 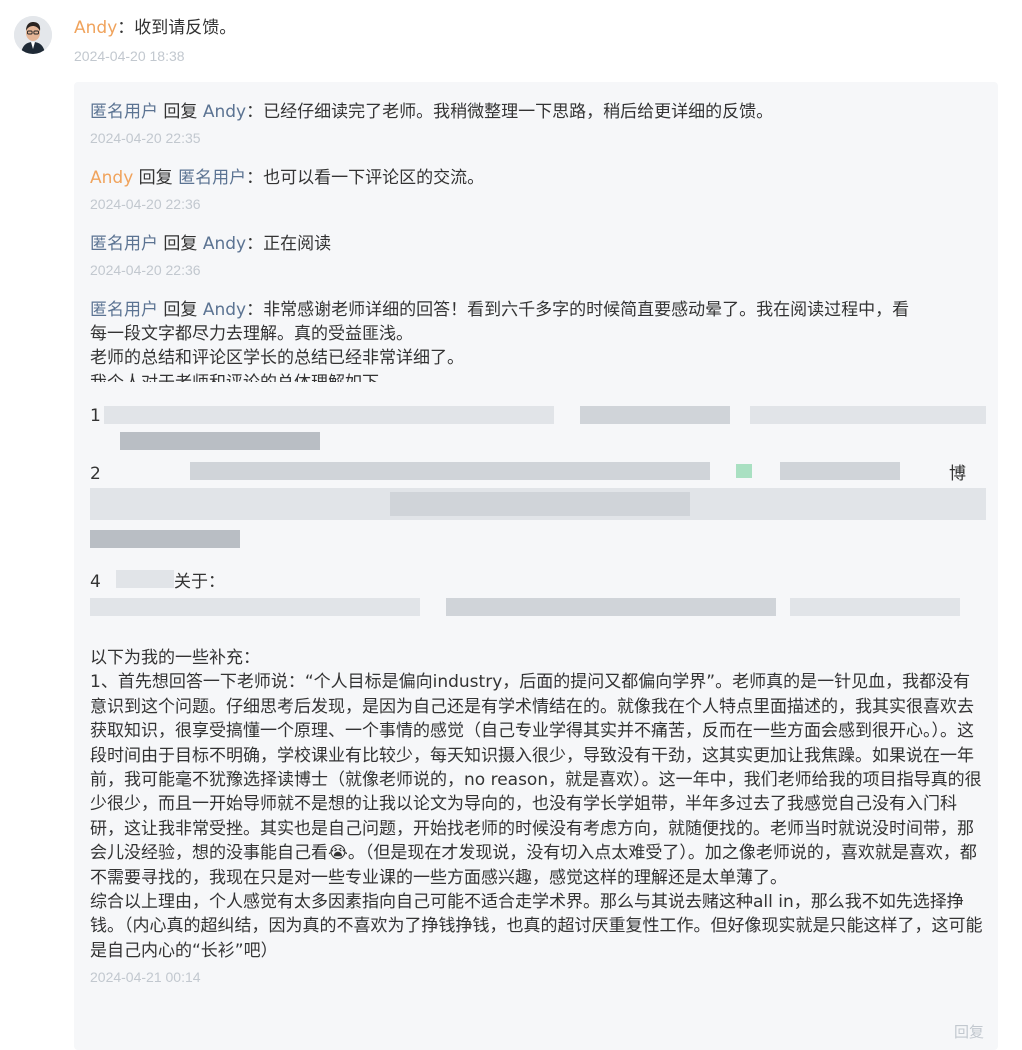 I want to click on list-number: 2, so click(x=95, y=474).